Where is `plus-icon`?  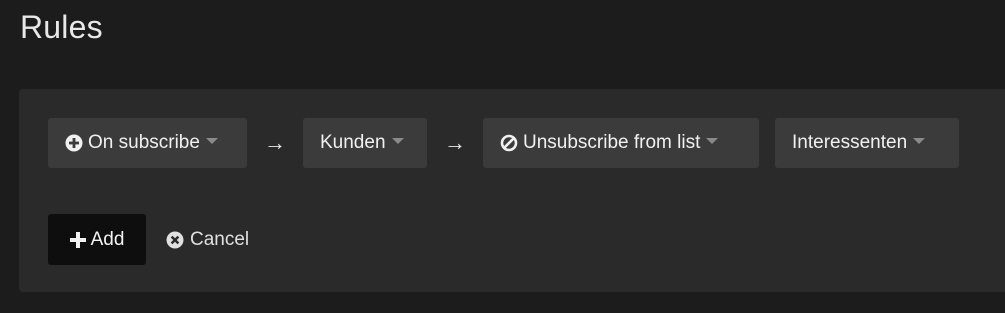
plus-icon is located at coordinates (77, 239).